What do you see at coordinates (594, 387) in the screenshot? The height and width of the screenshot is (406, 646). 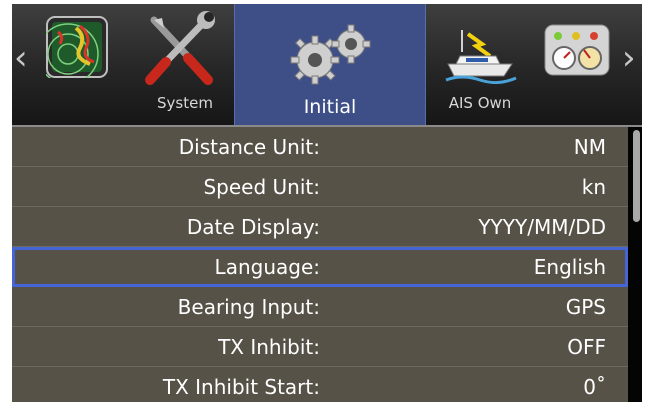 I see `setting-value: 0˚` at bounding box center [594, 387].